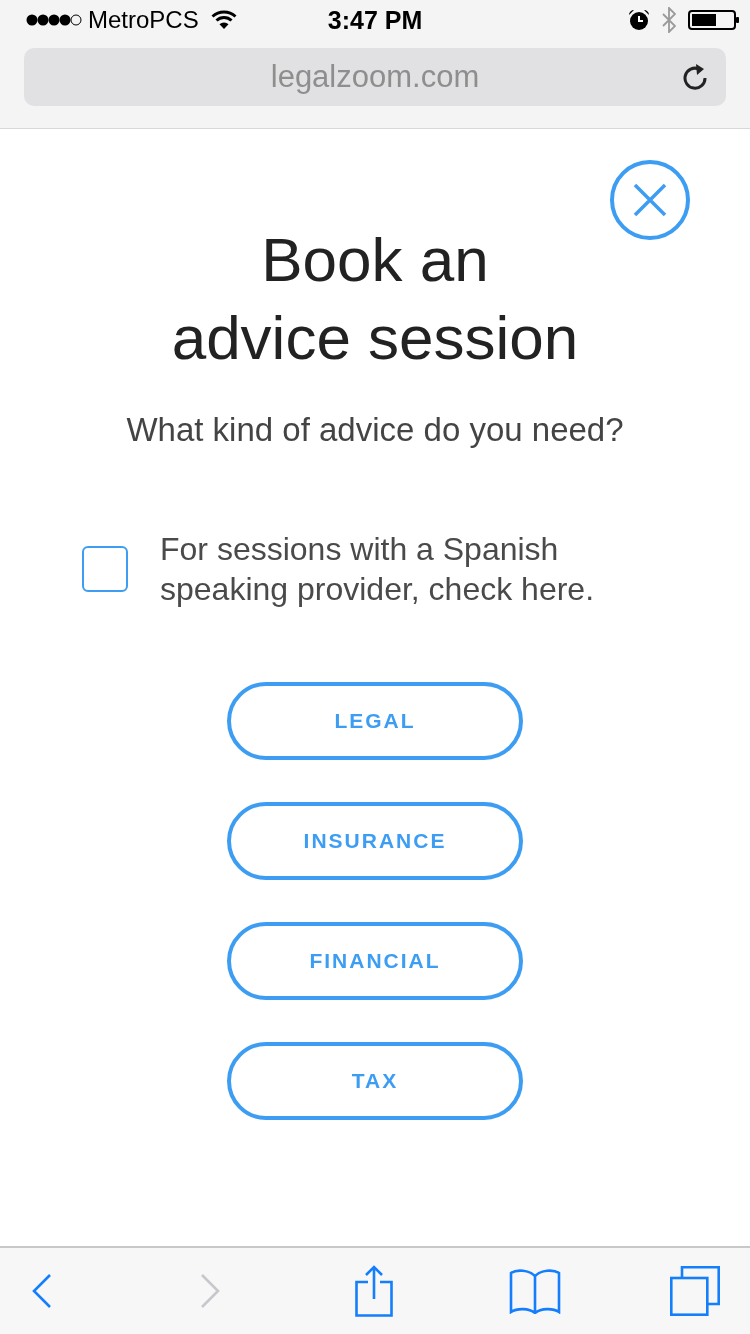  I want to click on signal-strength-icon, so click(54, 20).